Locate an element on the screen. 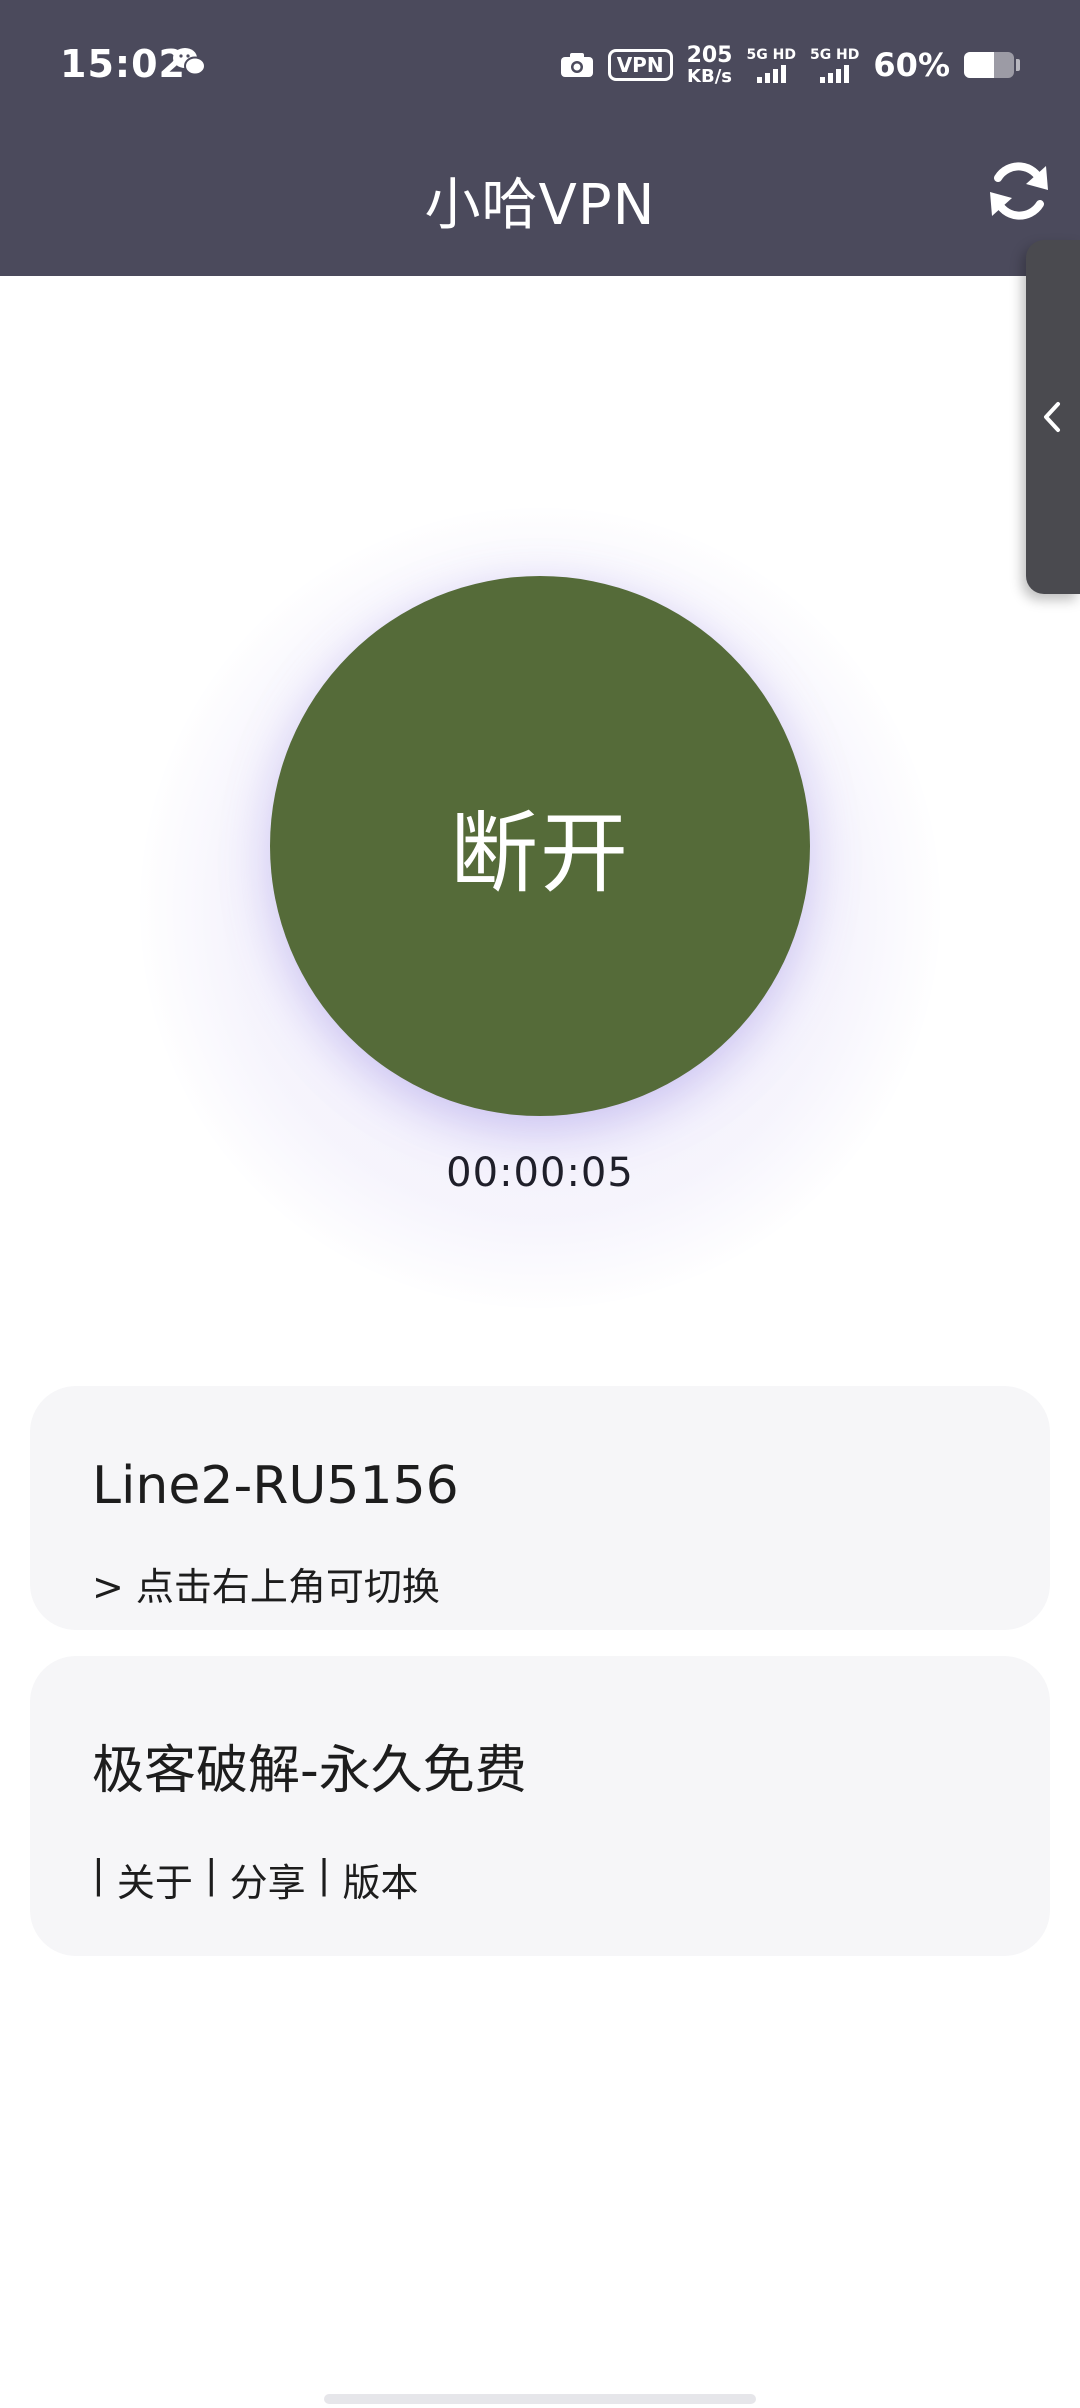 This screenshot has height=2408, width=1080. sim2-signal: 5G HD is located at coordinates (834, 65).